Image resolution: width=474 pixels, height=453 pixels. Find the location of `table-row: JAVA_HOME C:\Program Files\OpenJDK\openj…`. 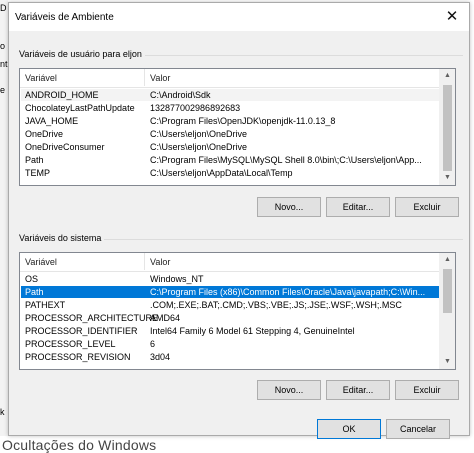

table-row: JAVA_HOME C:\Program Files\OpenJDK\openj… is located at coordinates (230, 121).